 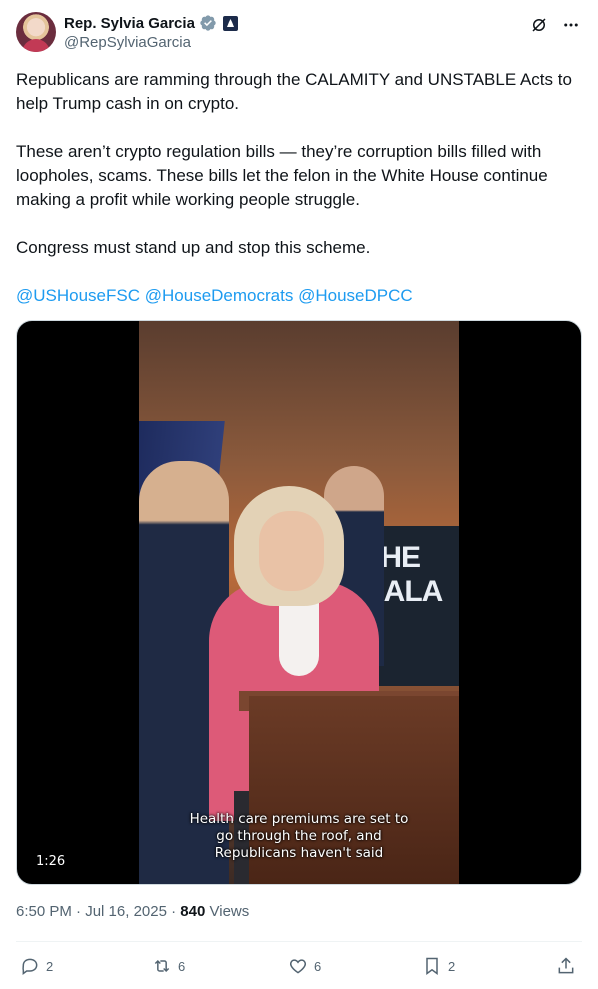 What do you see at coordinates (208, 23) in the screenshot?
I see `verified-badge-icon` at bounding box center [208, 23].